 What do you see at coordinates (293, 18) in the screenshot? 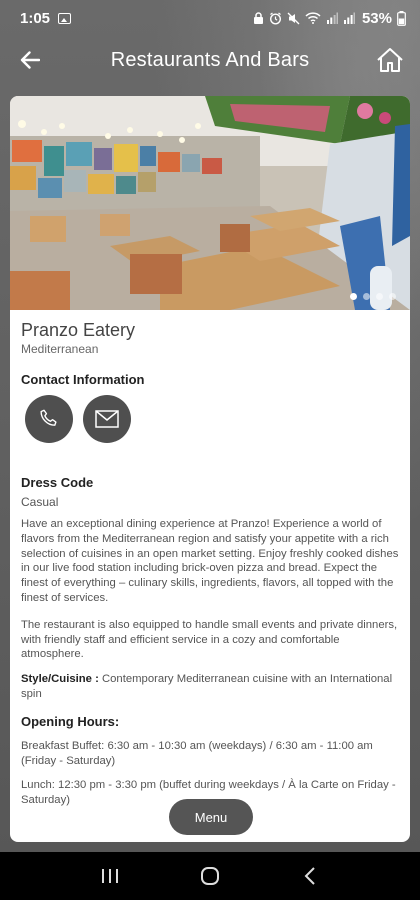
I see `mute-icon` at bounding box center [293, 18].